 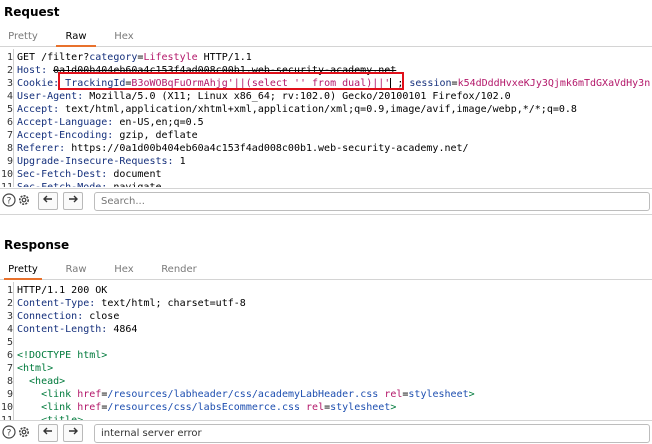 I want to click on tab-response-render: Render, so click(x=179, y=271).